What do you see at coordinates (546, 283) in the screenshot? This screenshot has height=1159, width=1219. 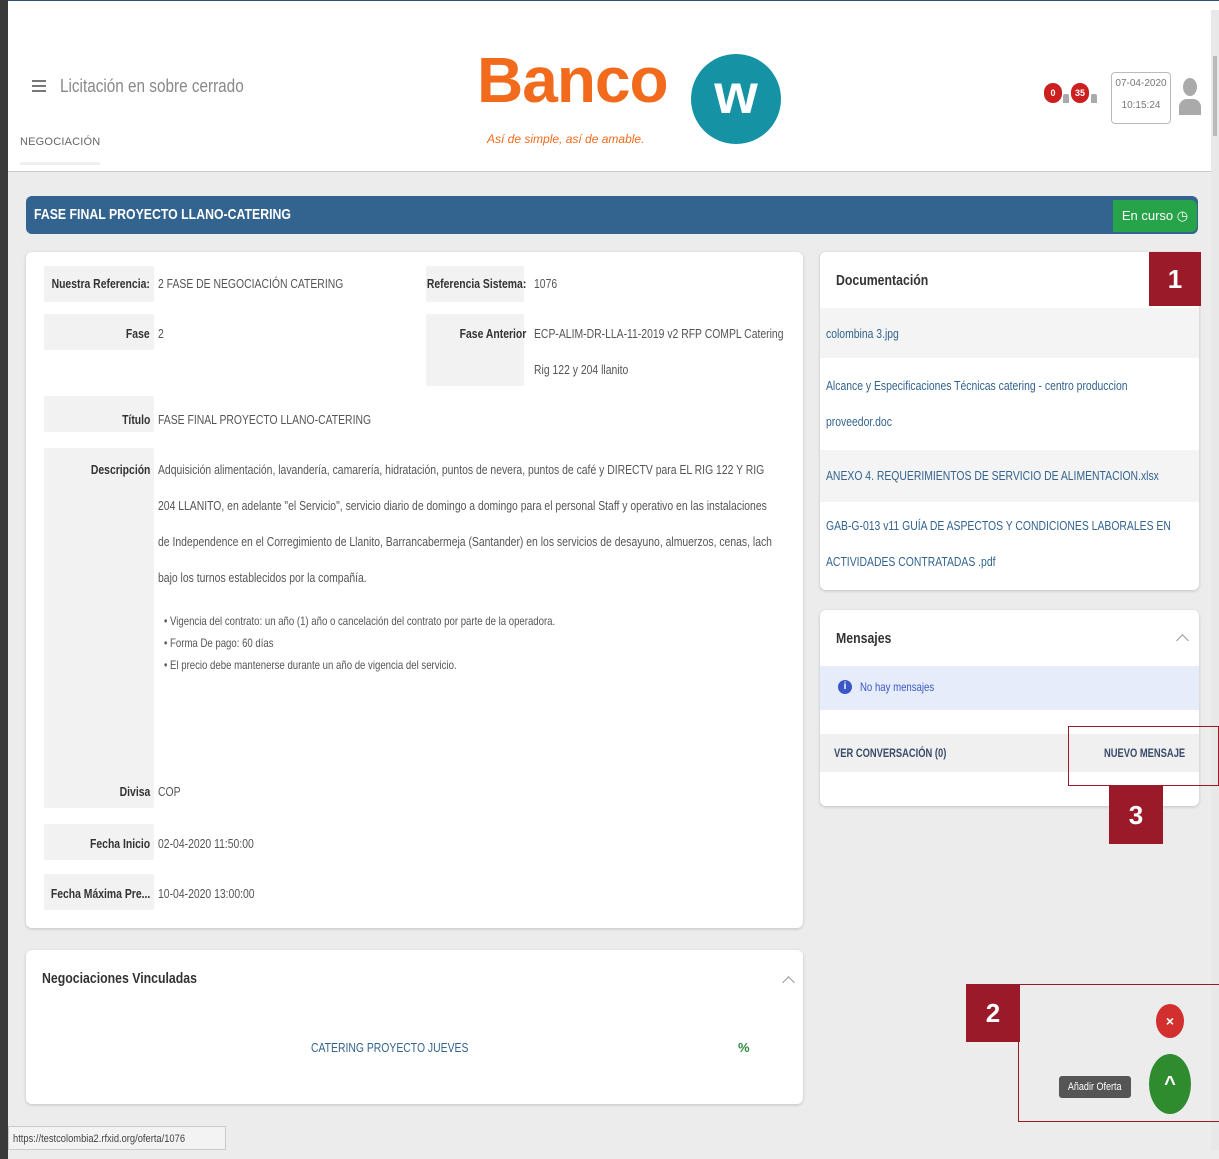 I see `referencia-sistema-value: 1076` at bounding box center [546, 283].